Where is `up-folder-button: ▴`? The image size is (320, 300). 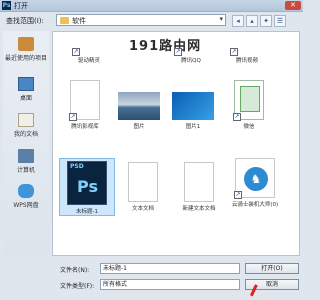 up-folder-button: ▴ is located at coordinates (252, 21).